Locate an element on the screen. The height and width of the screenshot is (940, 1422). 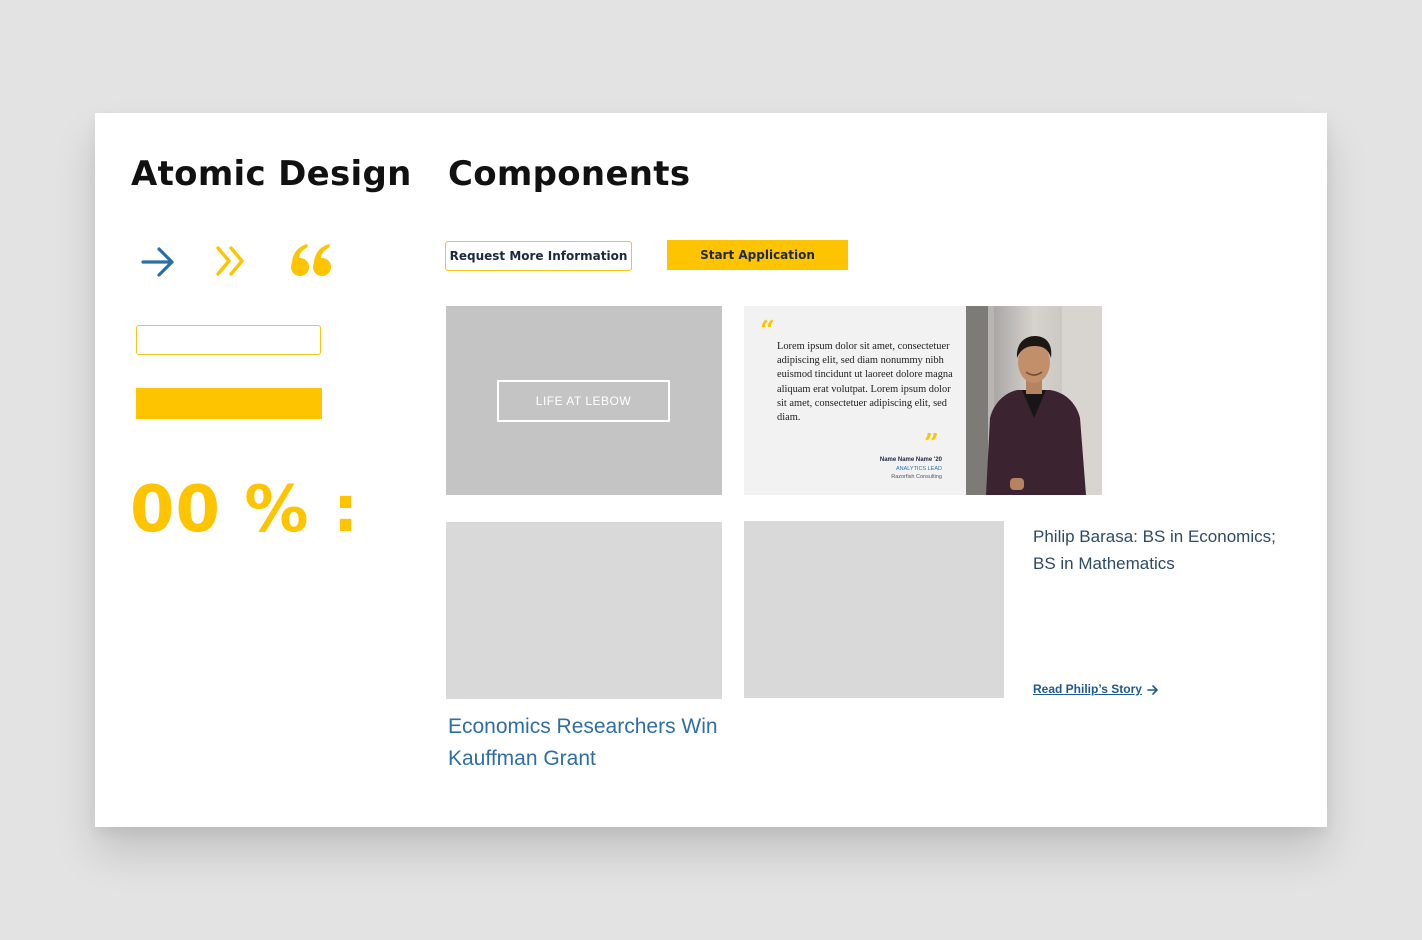
student-portrait-photo is located at coordinates (1034, 400).